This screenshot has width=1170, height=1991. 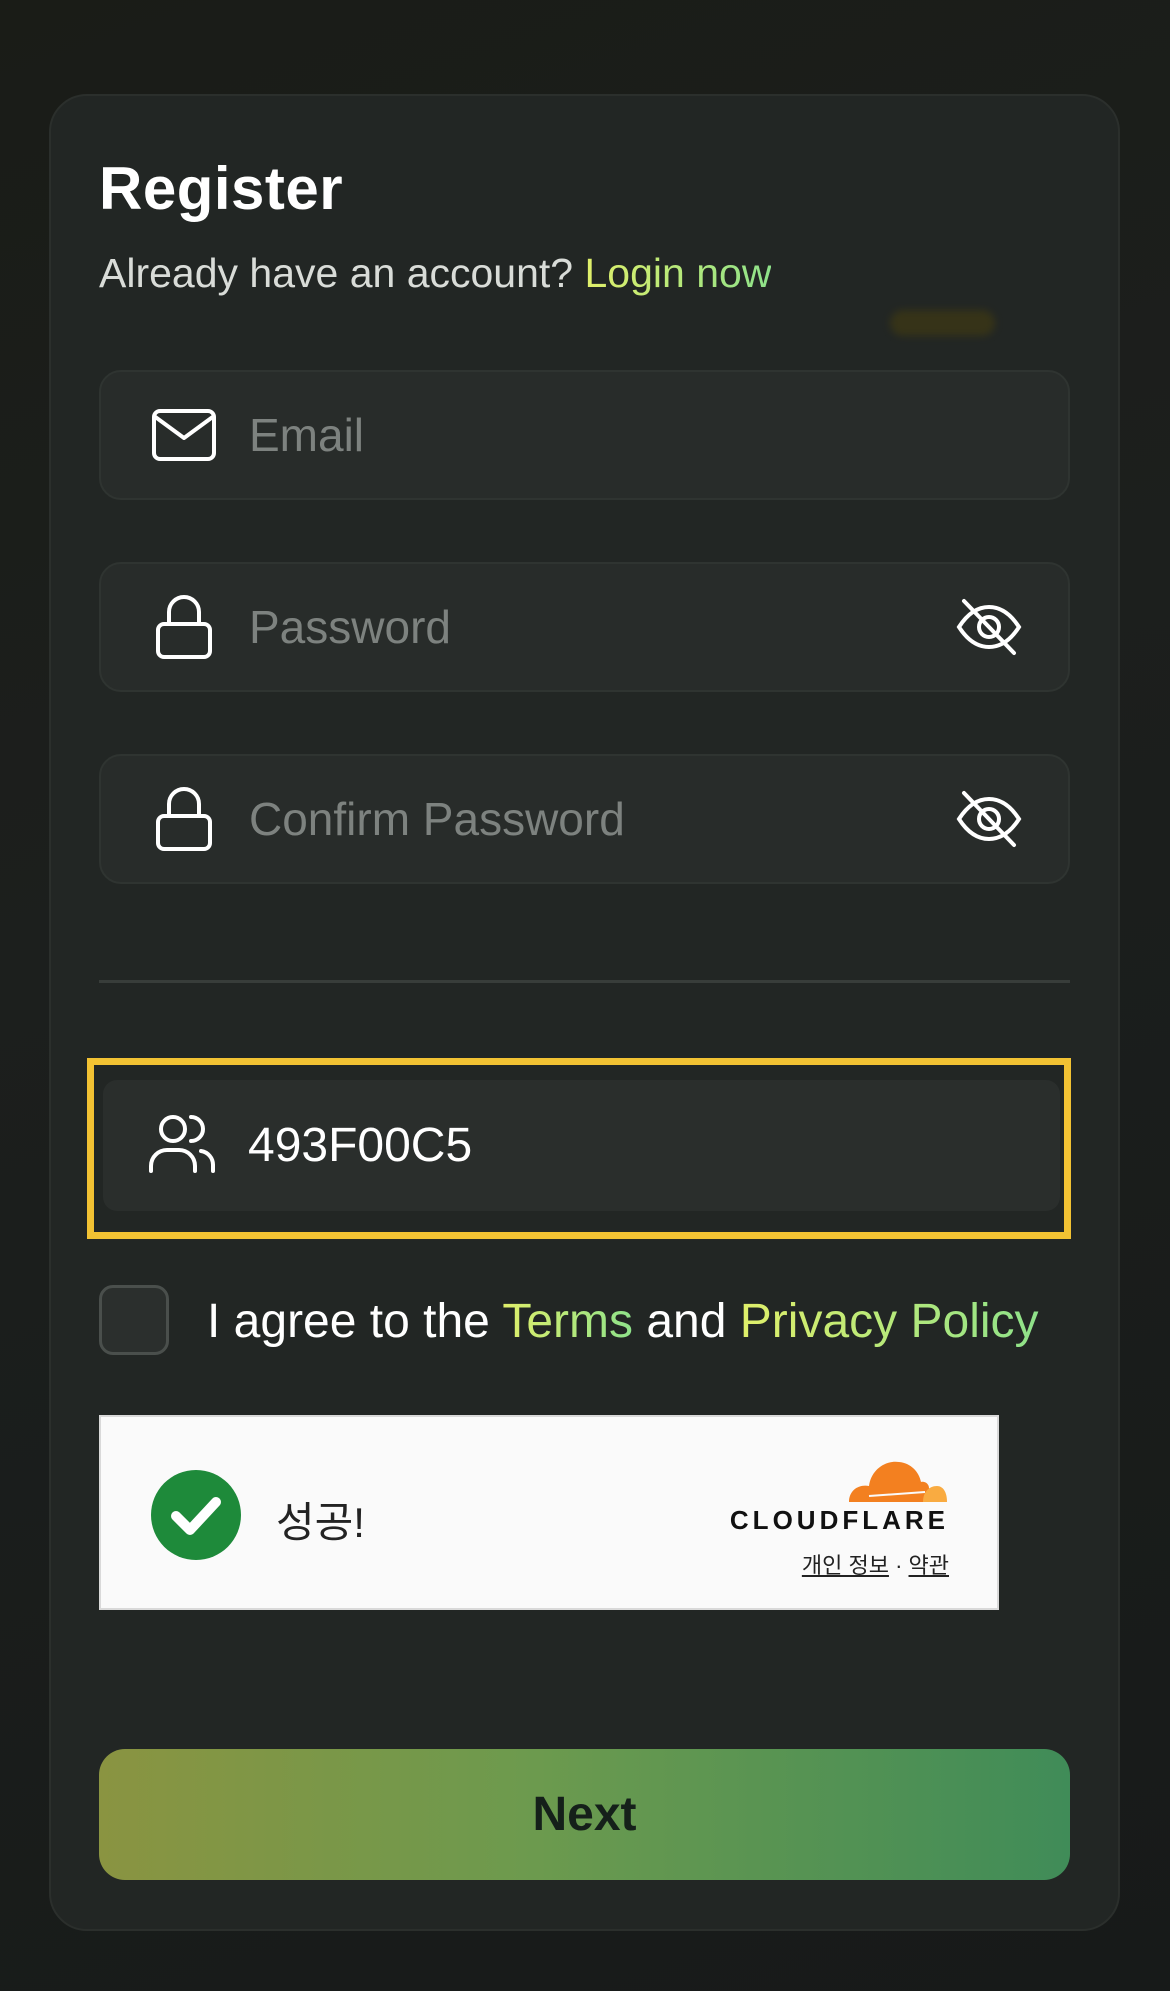 What do you see at coordinates (898, 1481) in the screenshot?
I see `cloudflare-cloud-icon` at bounding box center [898, 1481].